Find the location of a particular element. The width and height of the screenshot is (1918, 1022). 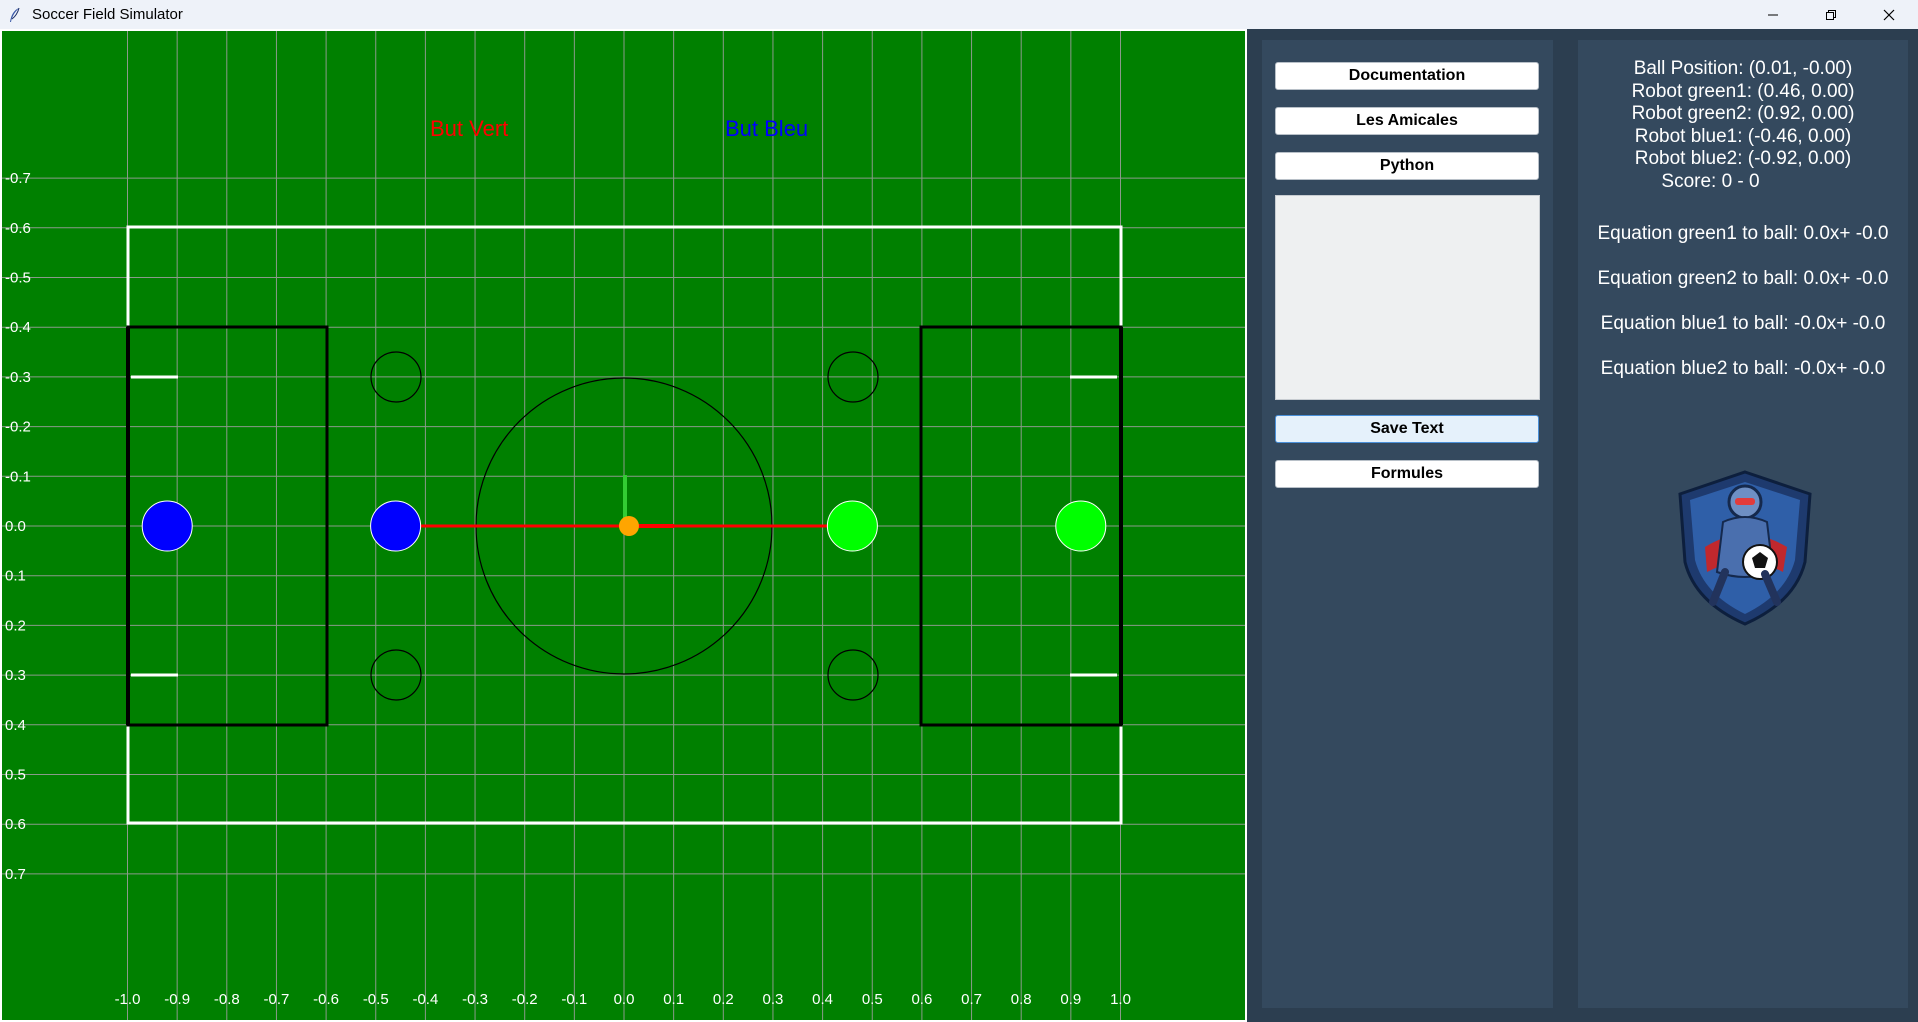

x-tick-label: 0.1 is located at coordinates (673, 999).